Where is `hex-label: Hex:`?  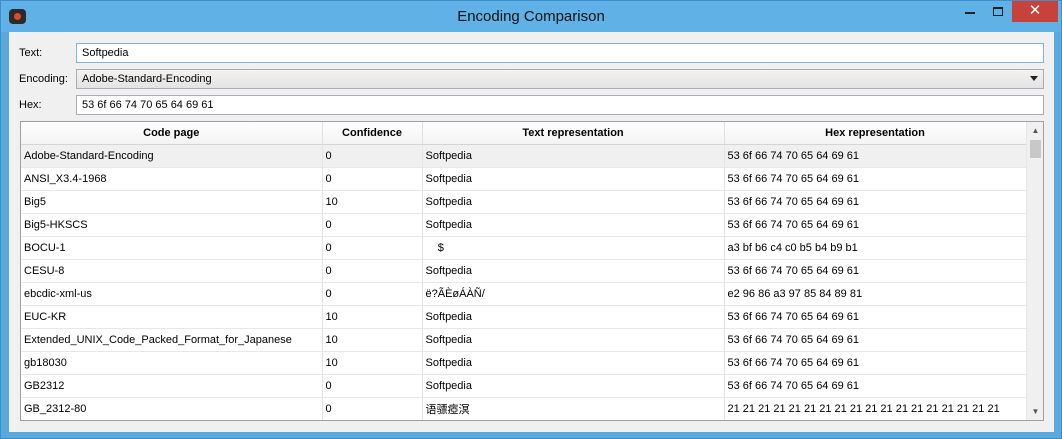
hex-label: Hex: is located at coordinates (30, 105).